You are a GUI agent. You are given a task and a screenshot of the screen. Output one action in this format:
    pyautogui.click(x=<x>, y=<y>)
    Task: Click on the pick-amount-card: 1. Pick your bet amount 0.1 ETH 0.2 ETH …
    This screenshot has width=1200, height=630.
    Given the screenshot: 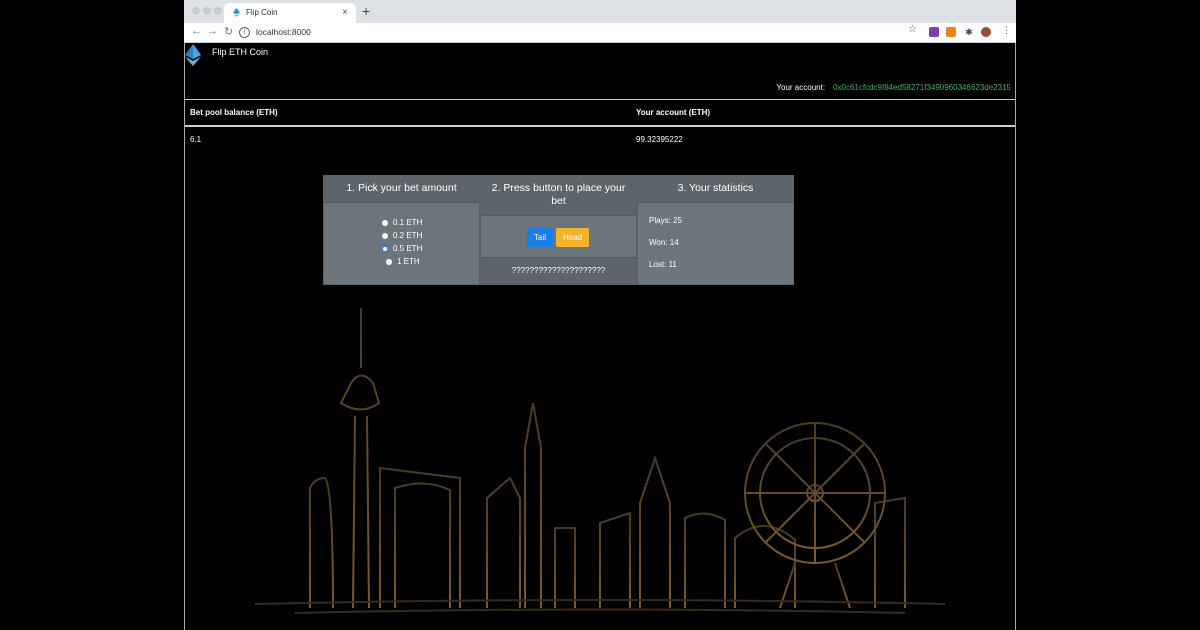 What is the action you would take?
    pyautogui.click(x=401, y=230)
    